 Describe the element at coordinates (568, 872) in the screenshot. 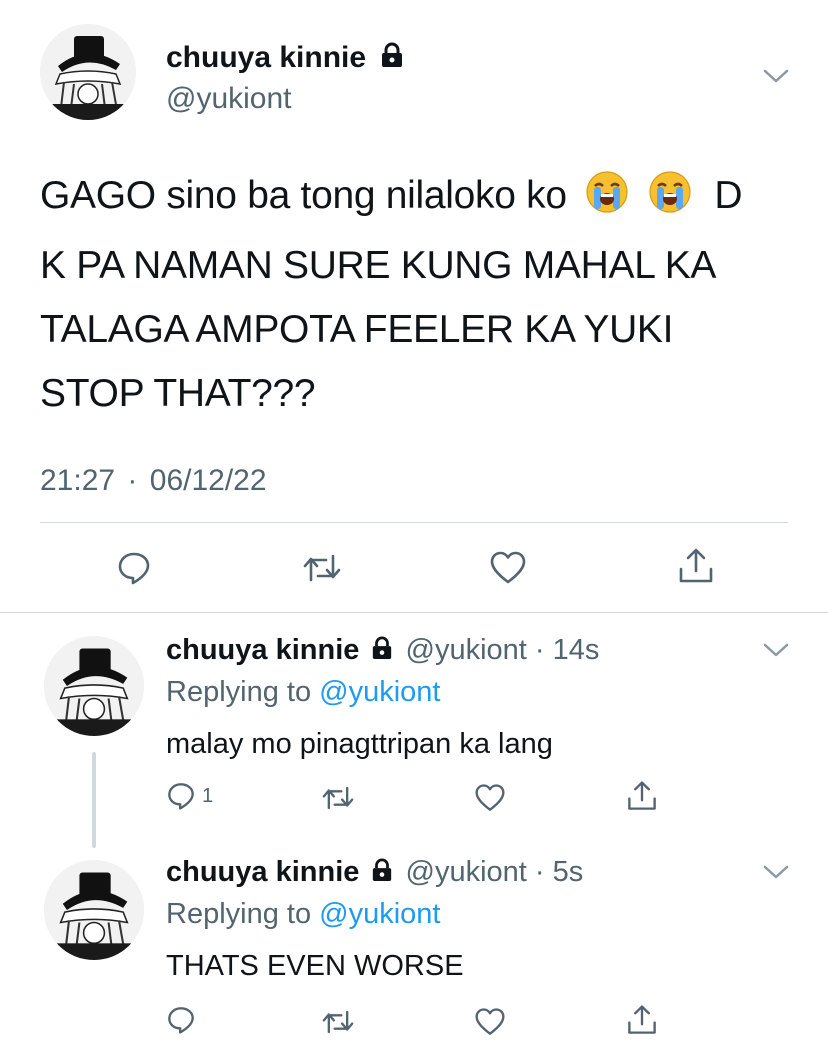

I see `reply-age: 5s` at that location.